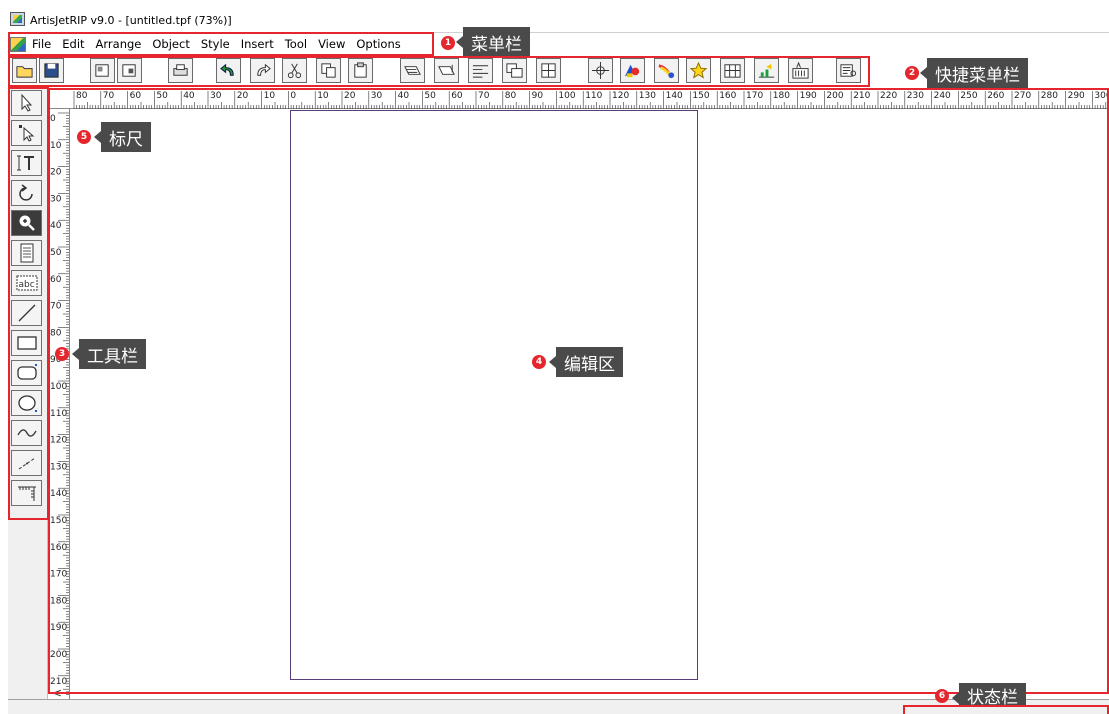 The height and width of the screenshot is (714, 1109). I want to click on quick-toolbar-highlight, so click(439, 71).